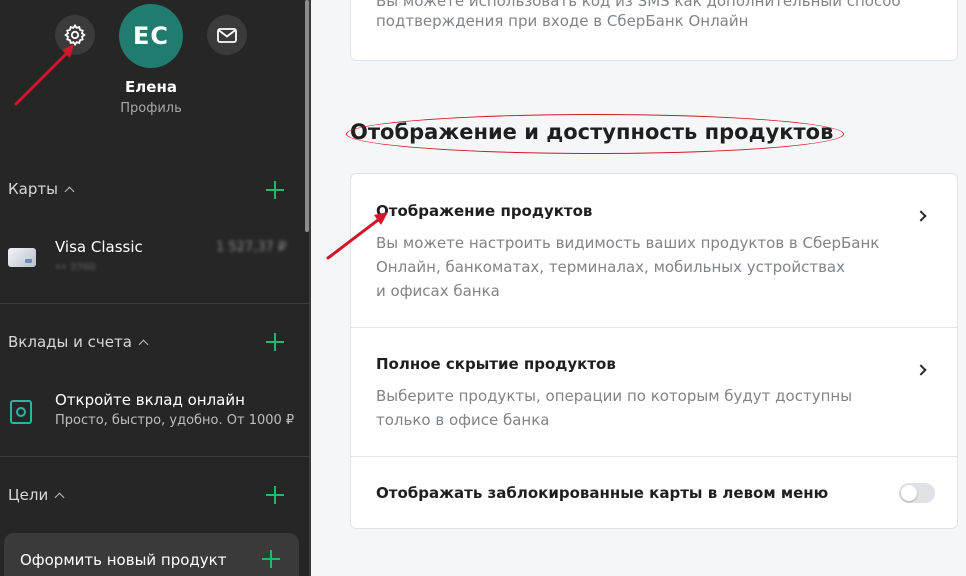 The height and width of the screenshot is (576, 966). What do you see at coordinates (175, 420) in the screenshot?
I see `deposit-promo-subtitle: Просто, быстро, удобно. От 1000 ₽` at bounding box center [175, 420].